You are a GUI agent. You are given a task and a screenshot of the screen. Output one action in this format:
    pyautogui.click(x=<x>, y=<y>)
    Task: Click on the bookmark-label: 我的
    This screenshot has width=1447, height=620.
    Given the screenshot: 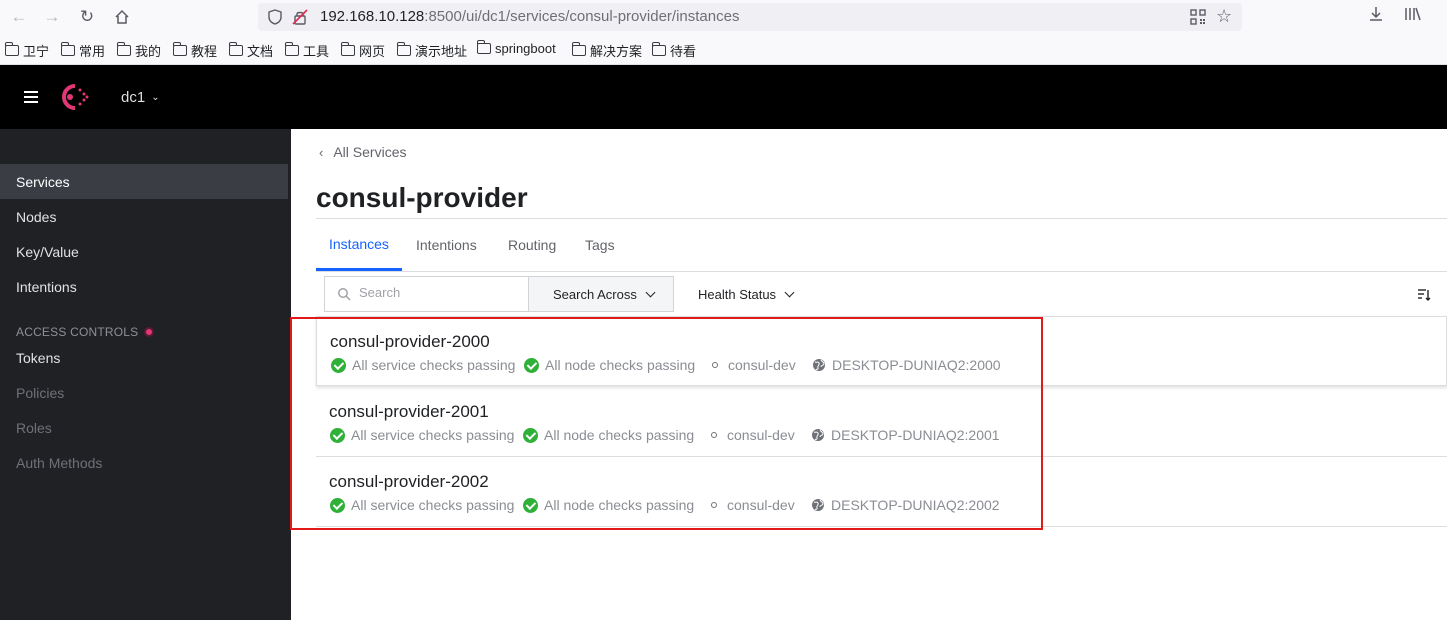 What is the action you would take?
    pyautogui.click(x=148, y=51)
    